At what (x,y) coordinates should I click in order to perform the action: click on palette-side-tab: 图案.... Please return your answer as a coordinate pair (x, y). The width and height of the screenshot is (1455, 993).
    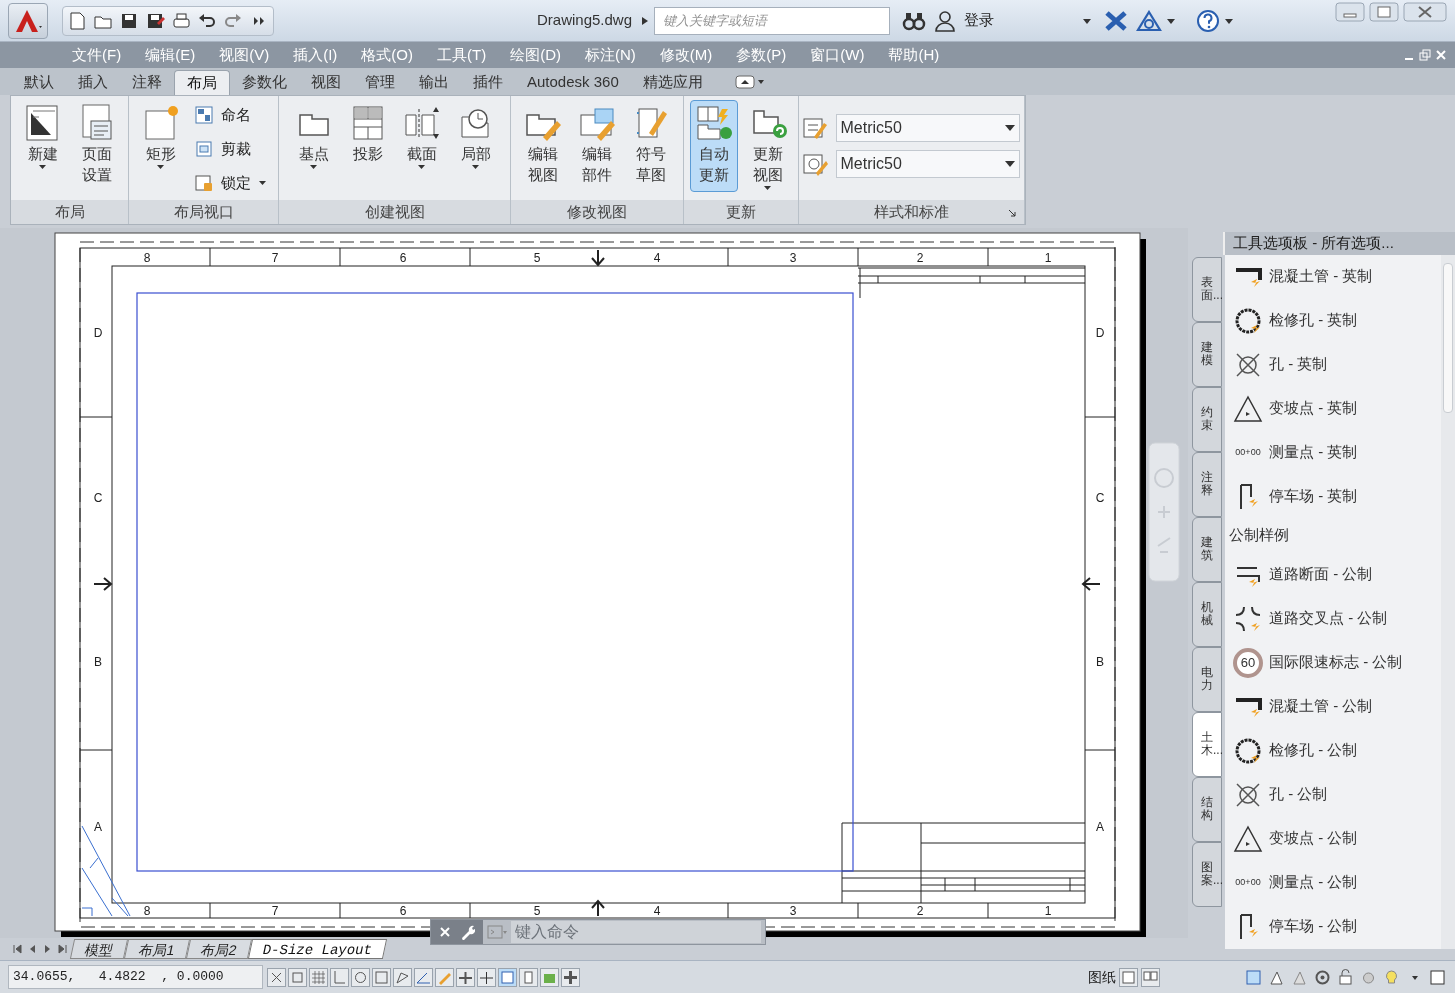
    Looking at the image, I should click on (1207, 874).